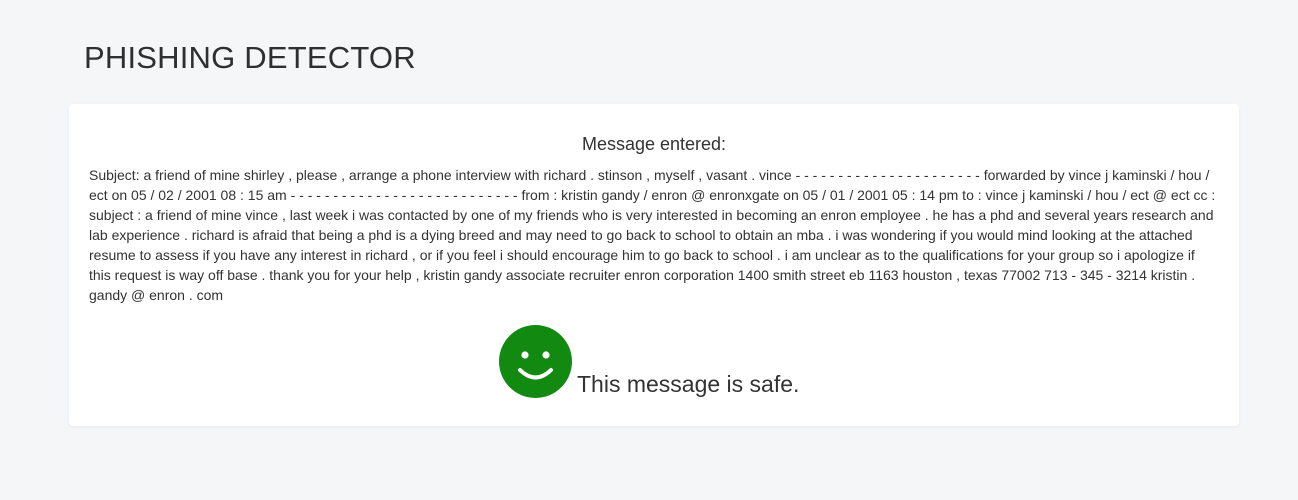 Image resolution: width=1298 pixels, height=500 pixels. Describe the element at coordinates (688, 384) in the screenshot. I see `verdict-text: This message is safe.` at that location.